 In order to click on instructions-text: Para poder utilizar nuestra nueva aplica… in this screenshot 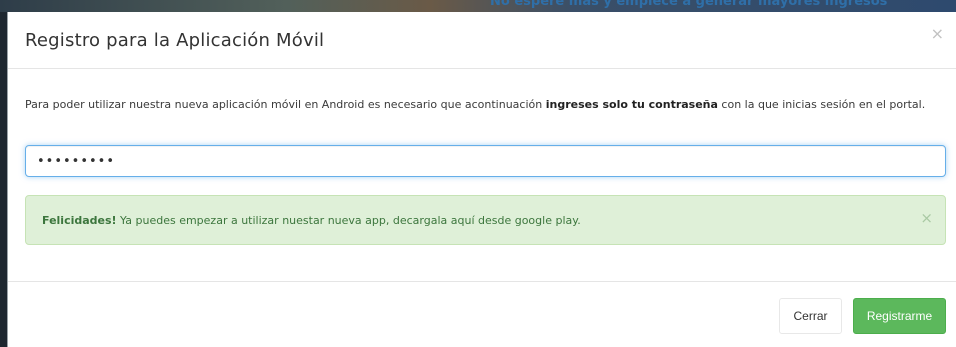, I will do `click(484, 104)`.